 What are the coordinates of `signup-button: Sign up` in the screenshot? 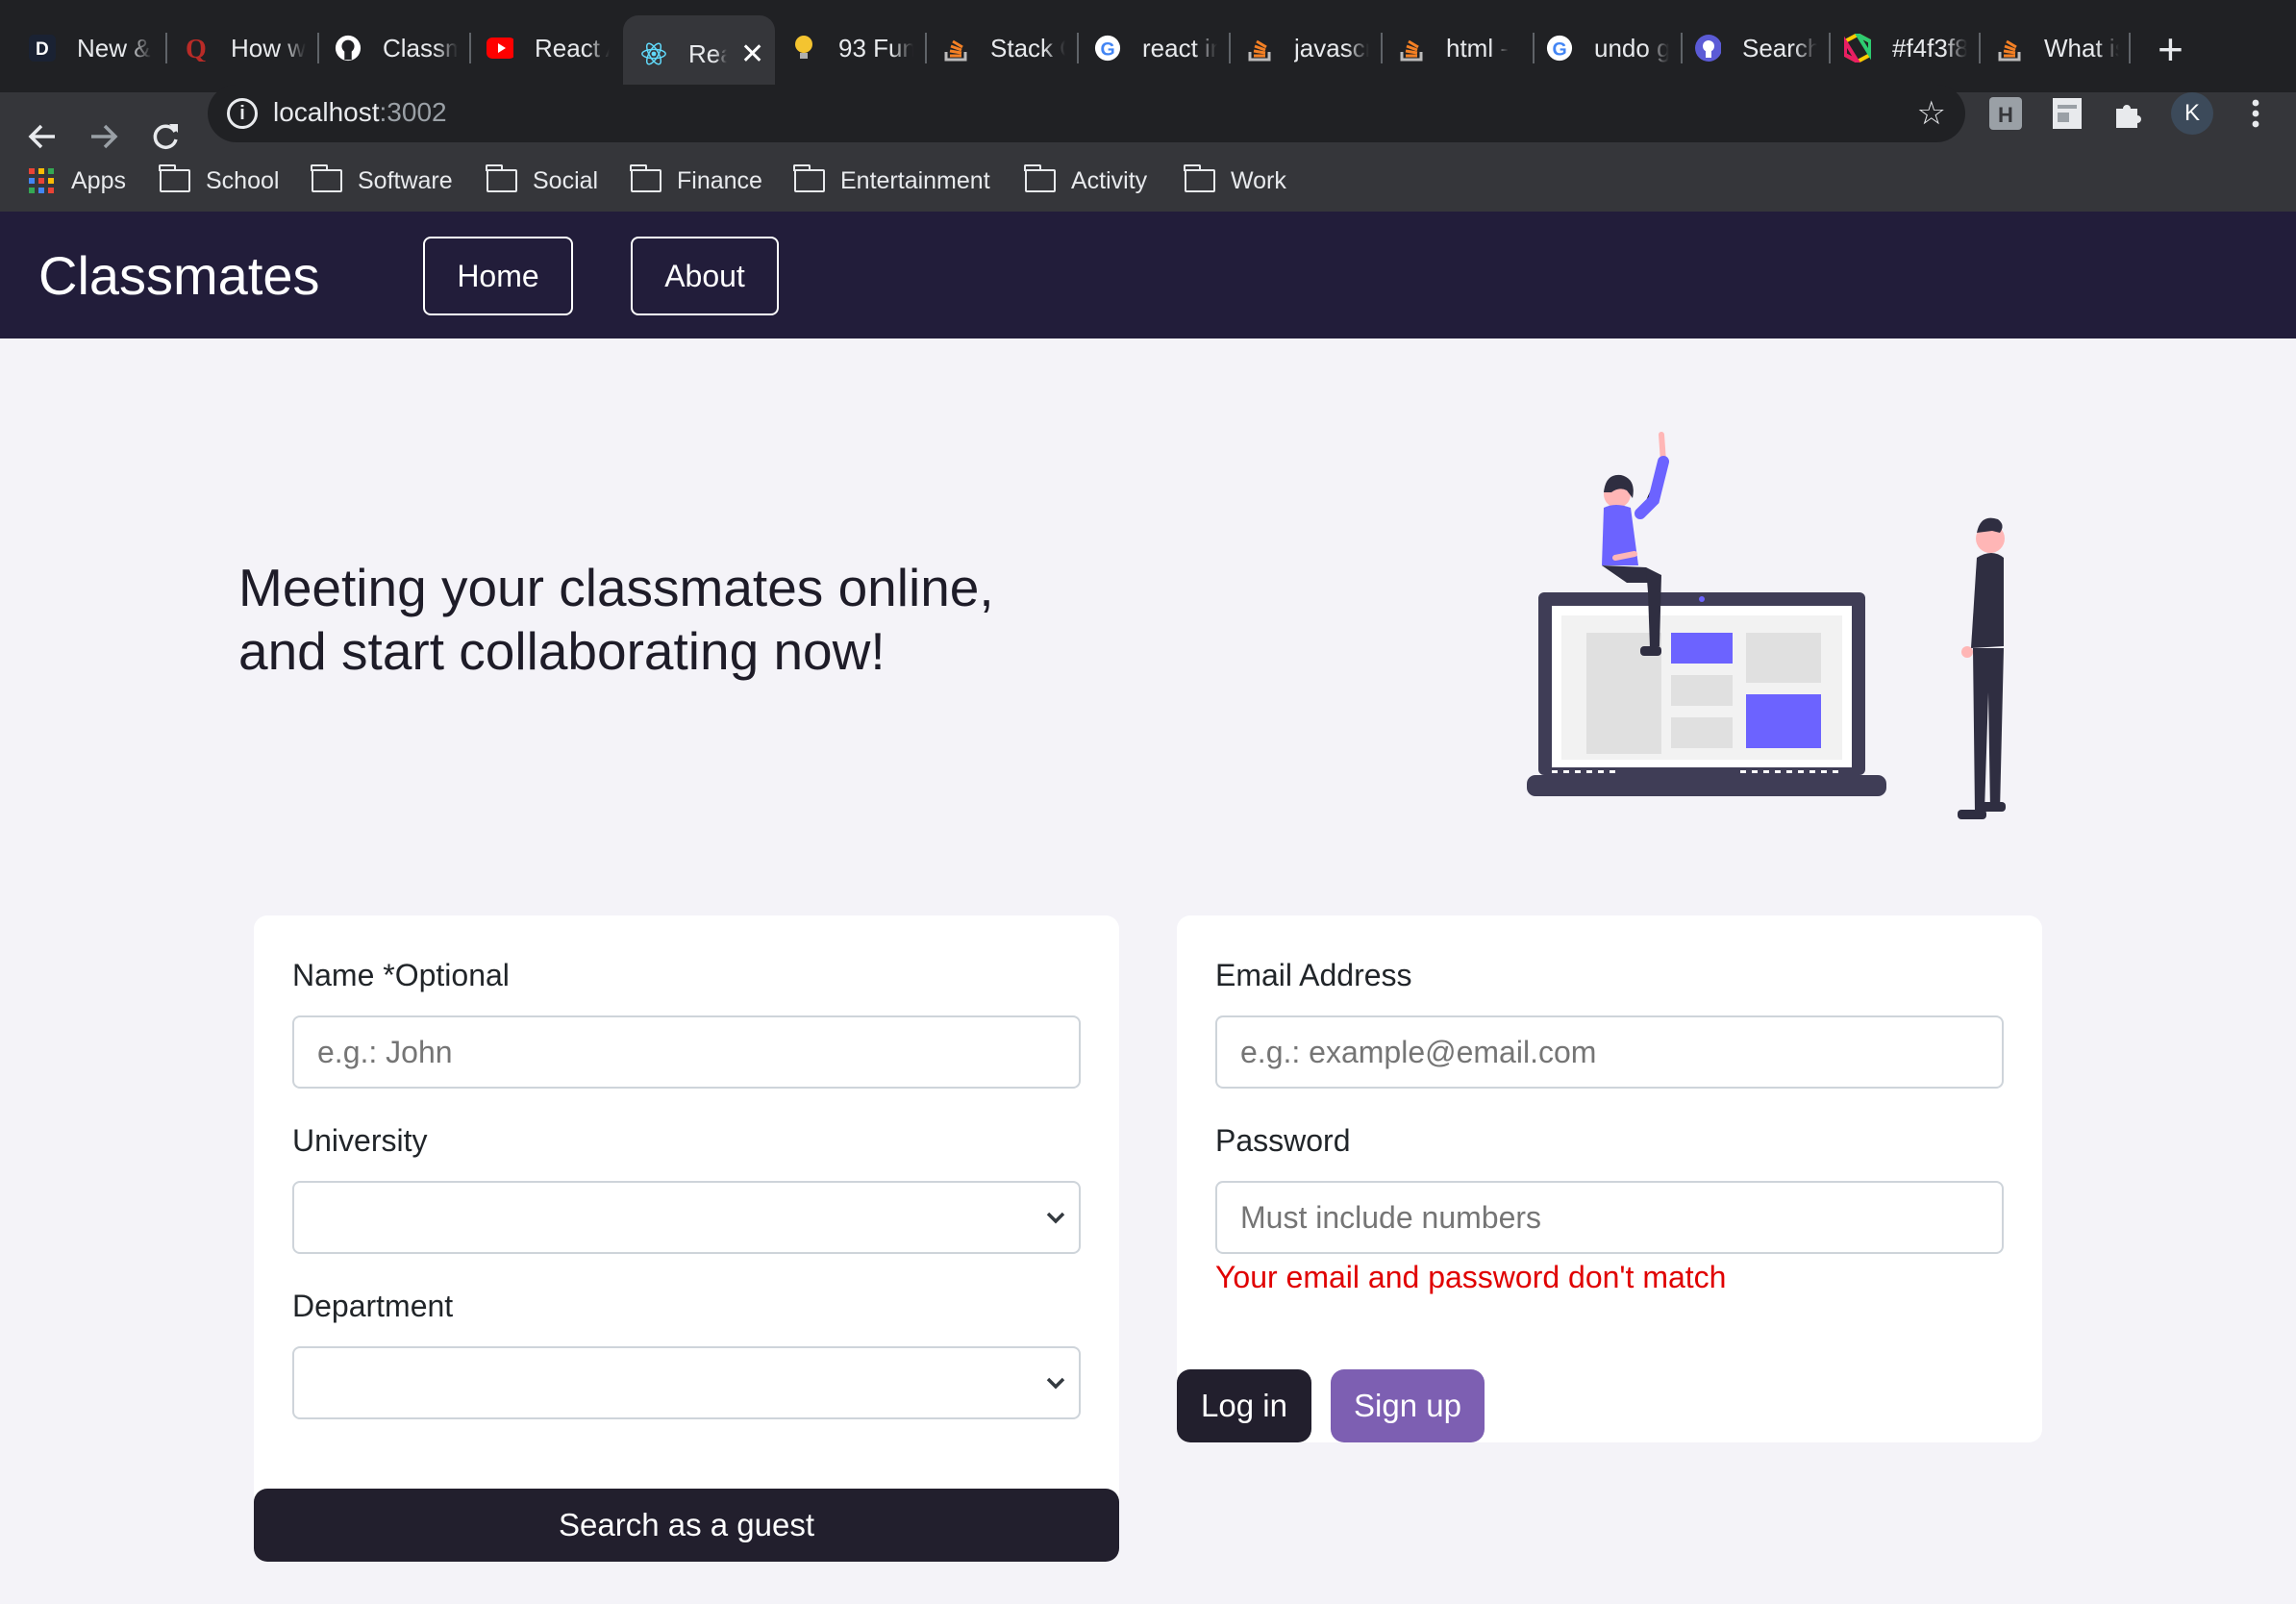 It's located at (1408, 1405).